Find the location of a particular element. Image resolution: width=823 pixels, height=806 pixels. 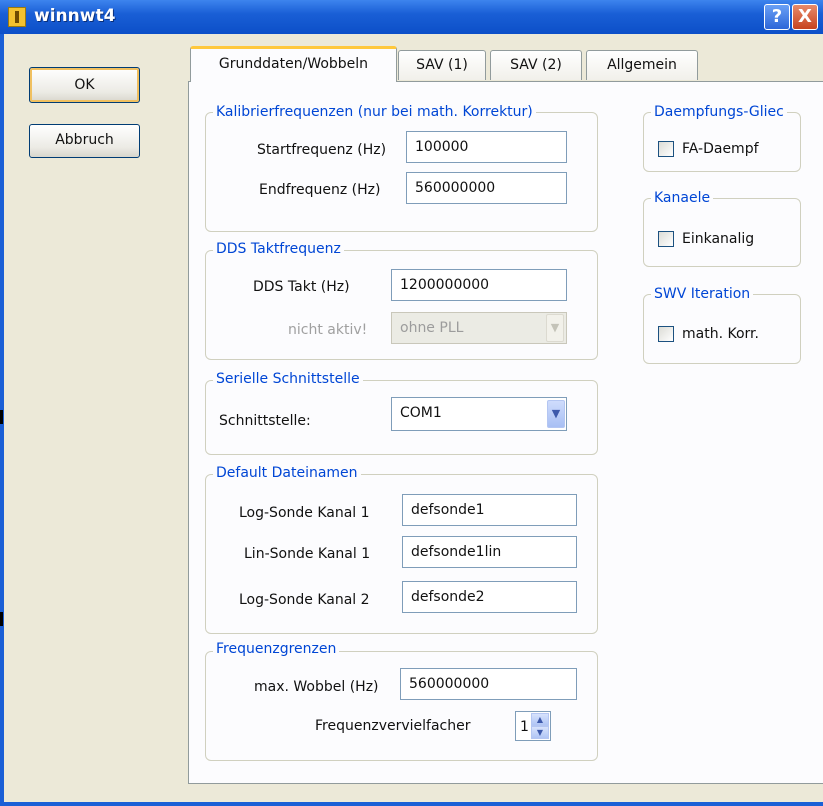

einkanalig-checkbox is located at coordinates (666, 239).